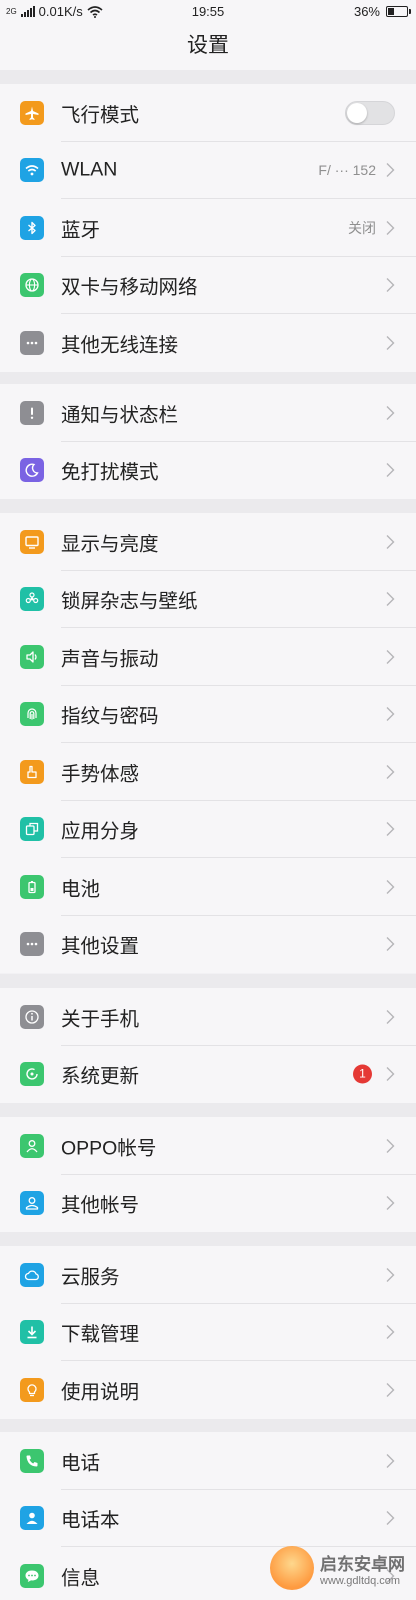 Image resolution: width=416 pixels, height=1600 pixels. Describe the element at coordinates (362, 1564) in the screenshot. I see `watermark-line1: 启东安卓网` at that location.